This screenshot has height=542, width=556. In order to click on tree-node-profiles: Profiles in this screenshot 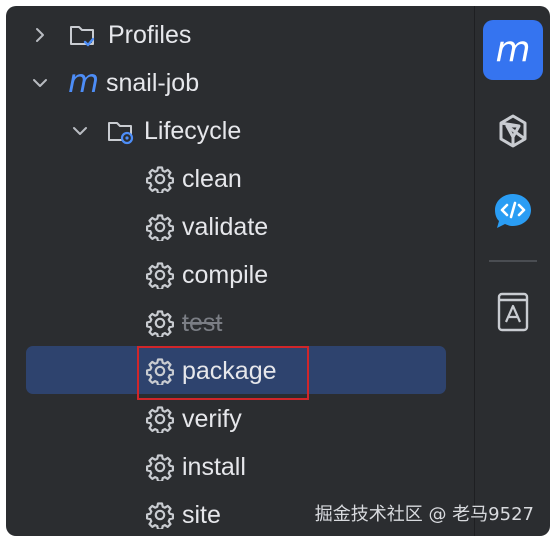, I will do `click(237, 35)`.